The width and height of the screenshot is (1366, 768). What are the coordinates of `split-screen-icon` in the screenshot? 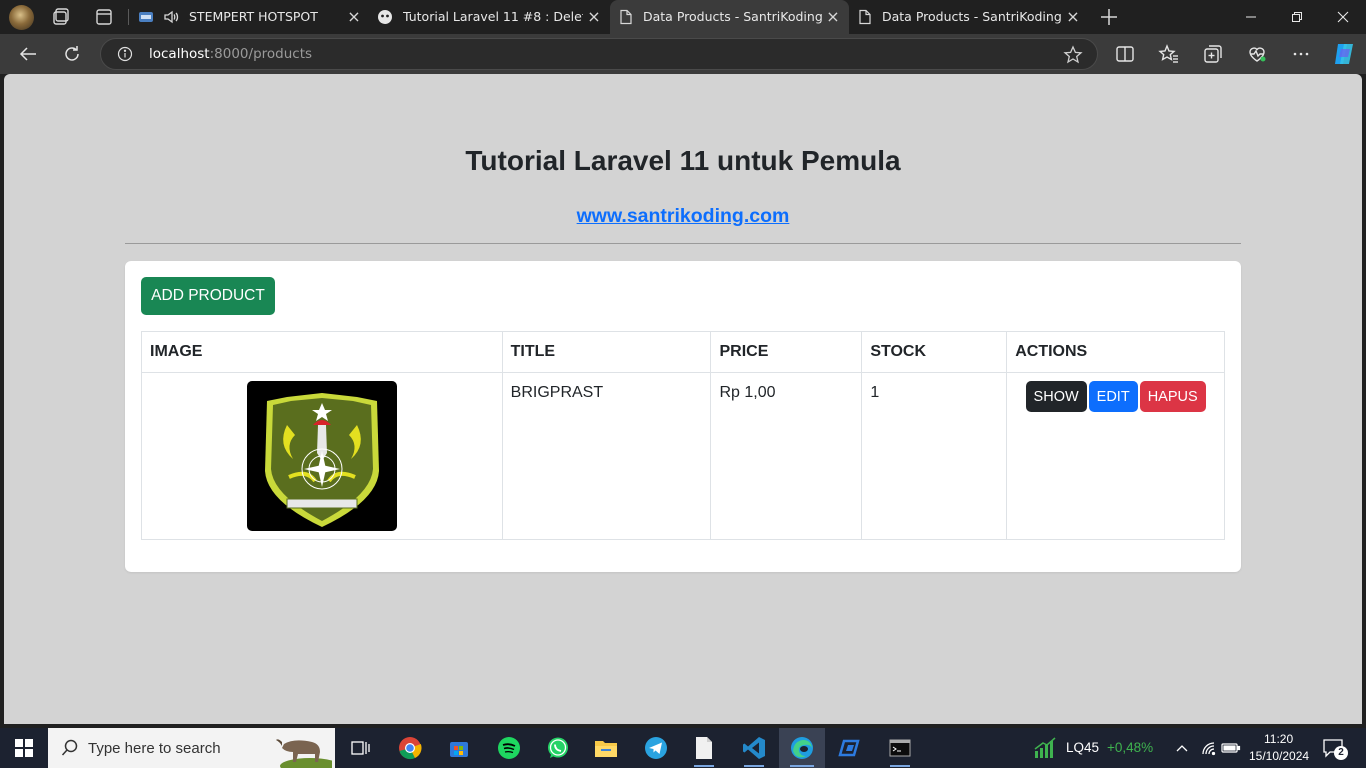 It's located at (1125, 54).